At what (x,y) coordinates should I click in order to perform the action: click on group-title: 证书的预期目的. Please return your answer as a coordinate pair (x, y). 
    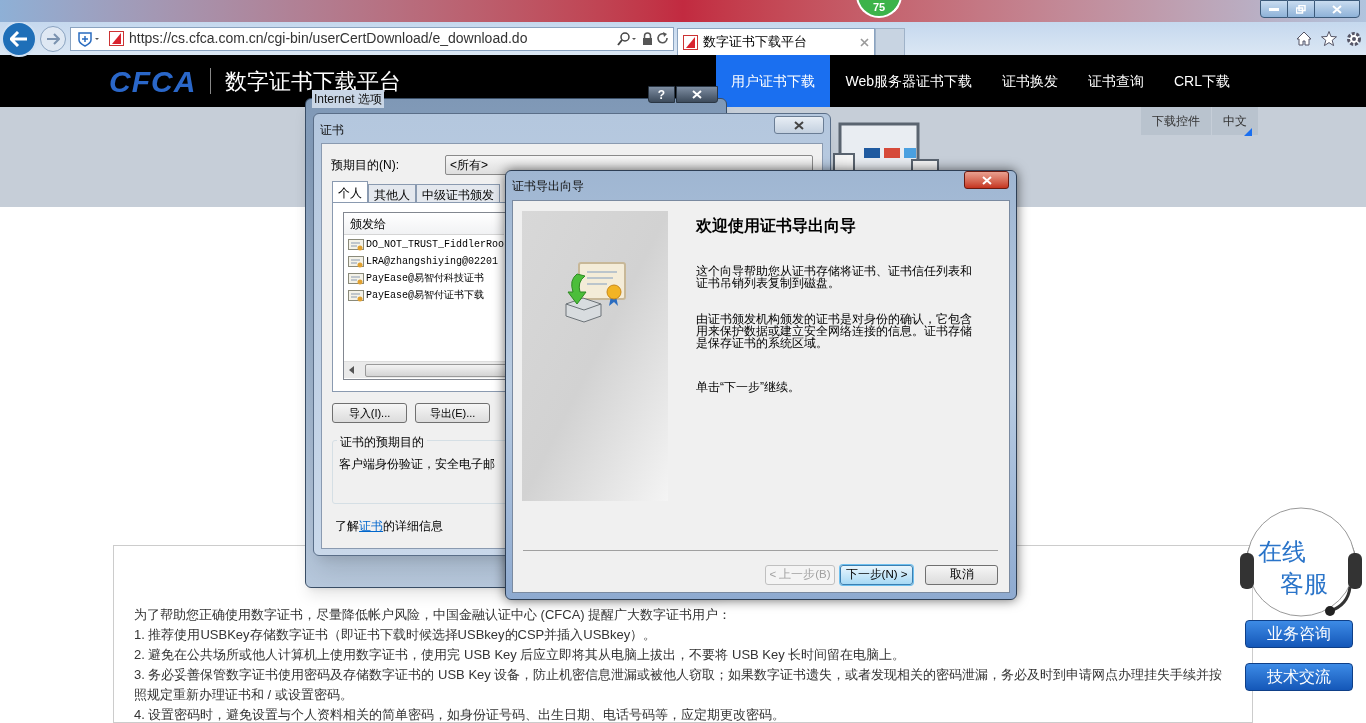
    Looking at the image, I should click on (382, 442).